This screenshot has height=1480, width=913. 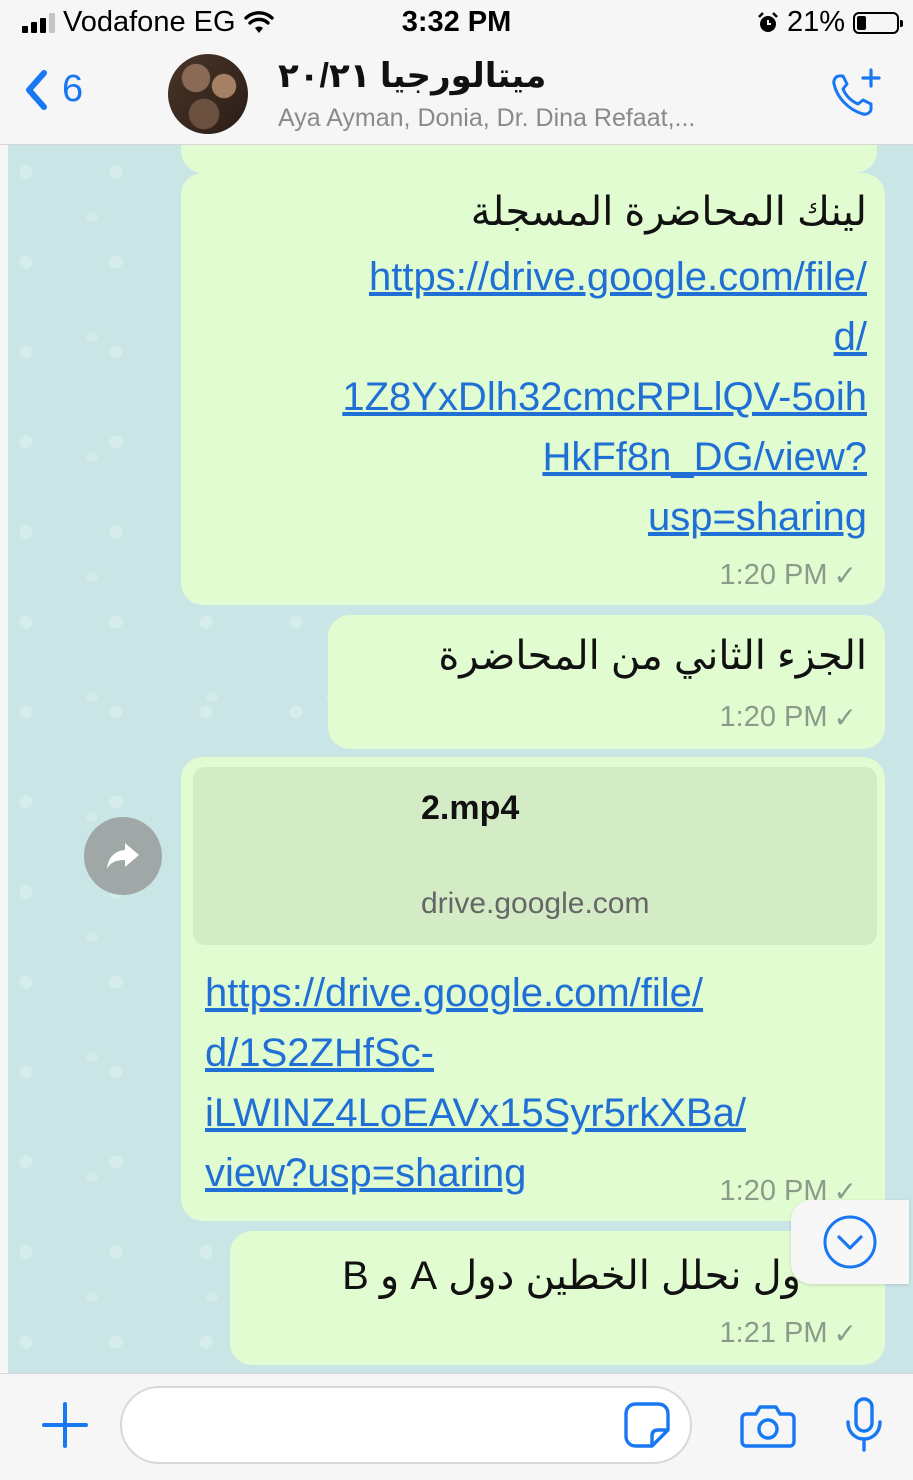 What do you see at coordinates (538, 76) in the screenshot?
I see `group-title: ميتالورجيا ٢٠/٢١` at bounding box center [538, 76].